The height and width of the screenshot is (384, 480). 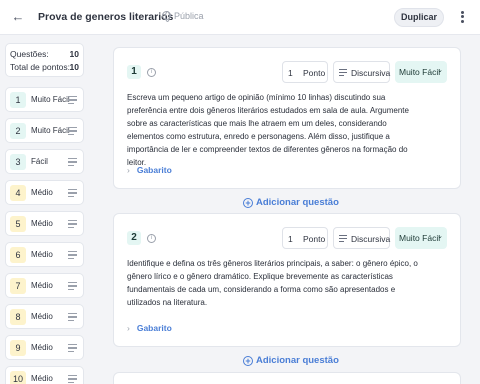 What do you see at coordinates (18, 17) in the screenshot?
I see `arrow-left-icon: ←` at bounding box center [18, 17].